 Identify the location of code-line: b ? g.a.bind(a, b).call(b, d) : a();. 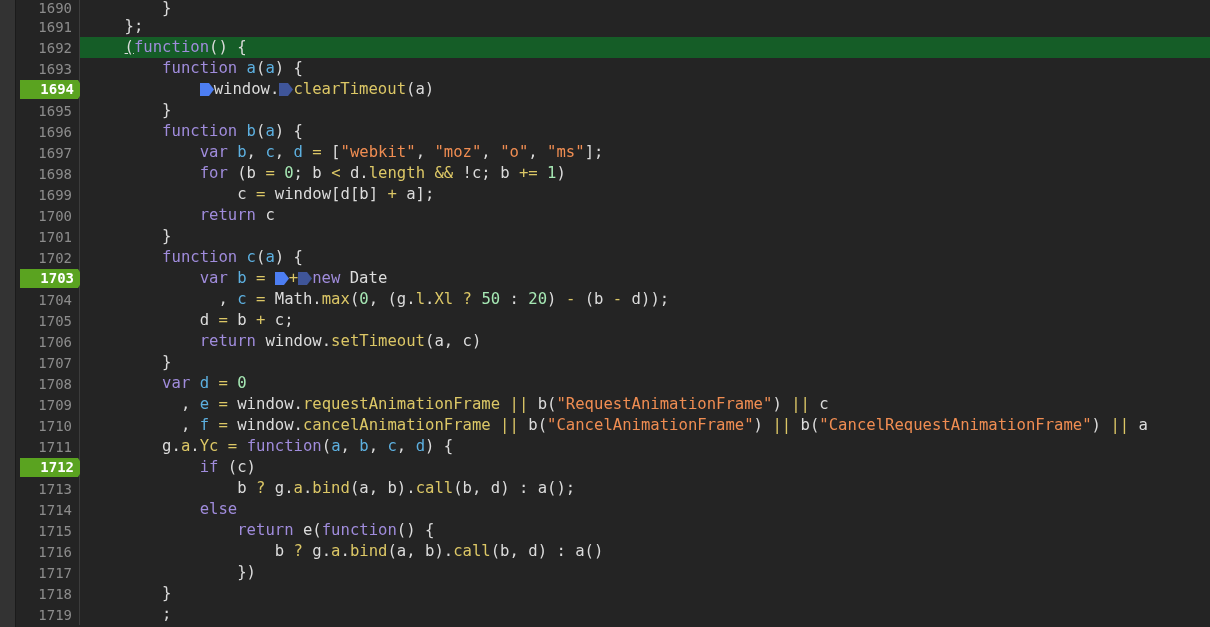
(406, 488).